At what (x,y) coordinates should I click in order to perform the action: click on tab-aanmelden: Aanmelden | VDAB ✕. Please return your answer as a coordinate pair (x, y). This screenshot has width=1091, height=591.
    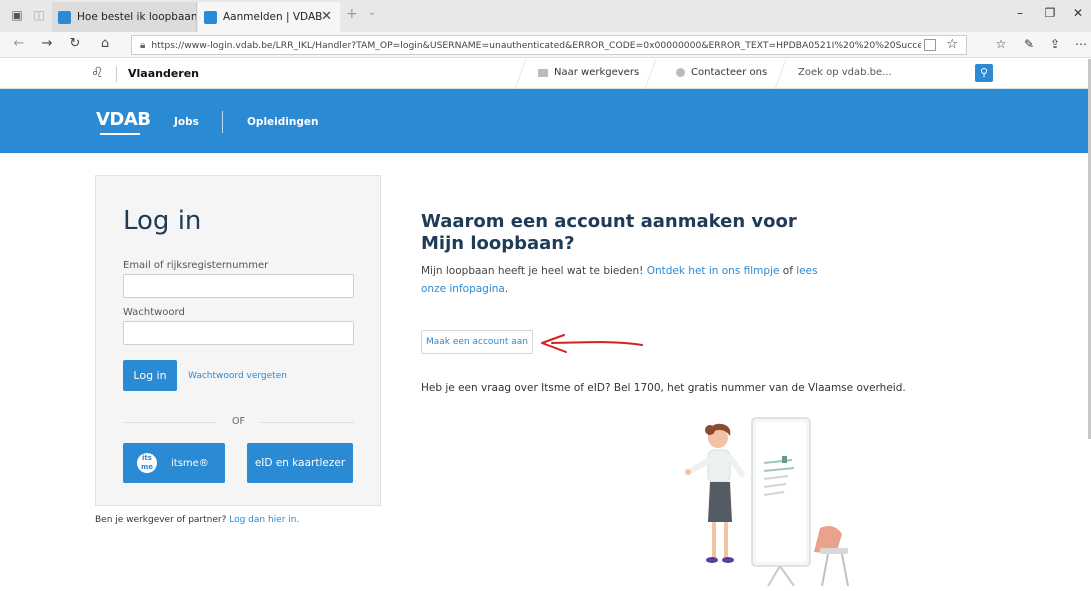
    Looking at the image, I should click on (269, 17).